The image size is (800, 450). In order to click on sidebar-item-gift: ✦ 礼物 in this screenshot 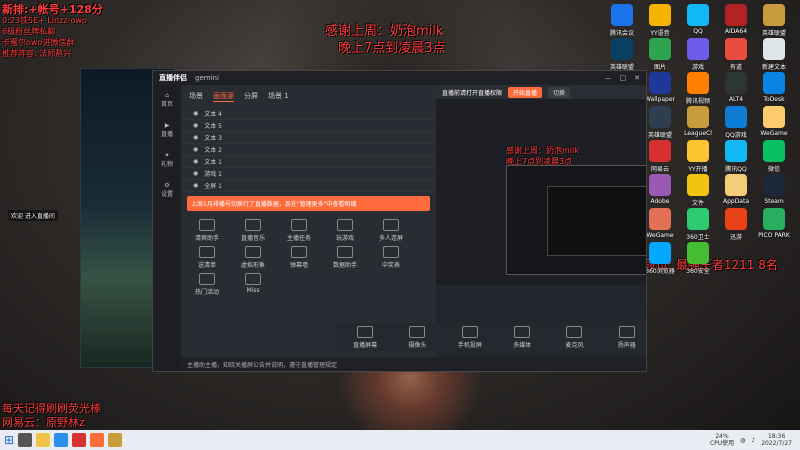, I will do `click(167, 160)`.